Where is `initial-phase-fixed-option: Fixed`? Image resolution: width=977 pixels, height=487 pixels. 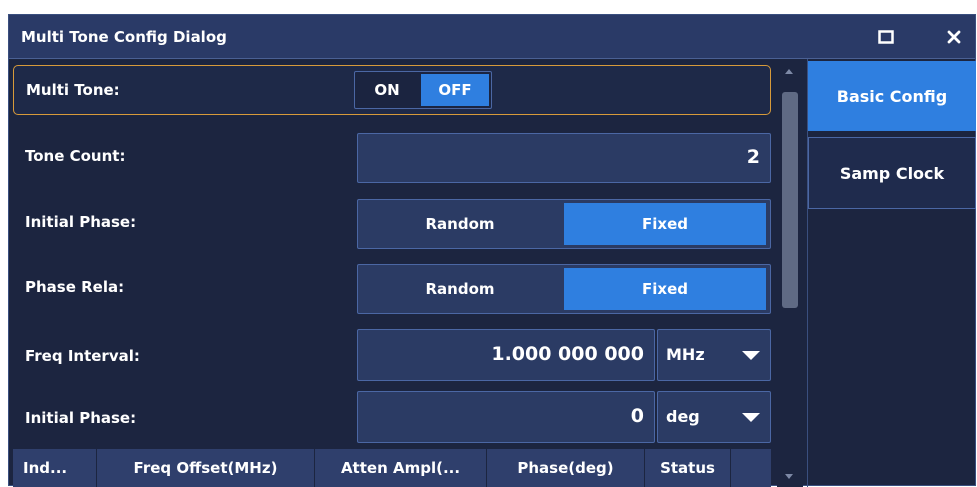
initial-phase-fixed-option: Fixed is located at coordinates (665, 224).